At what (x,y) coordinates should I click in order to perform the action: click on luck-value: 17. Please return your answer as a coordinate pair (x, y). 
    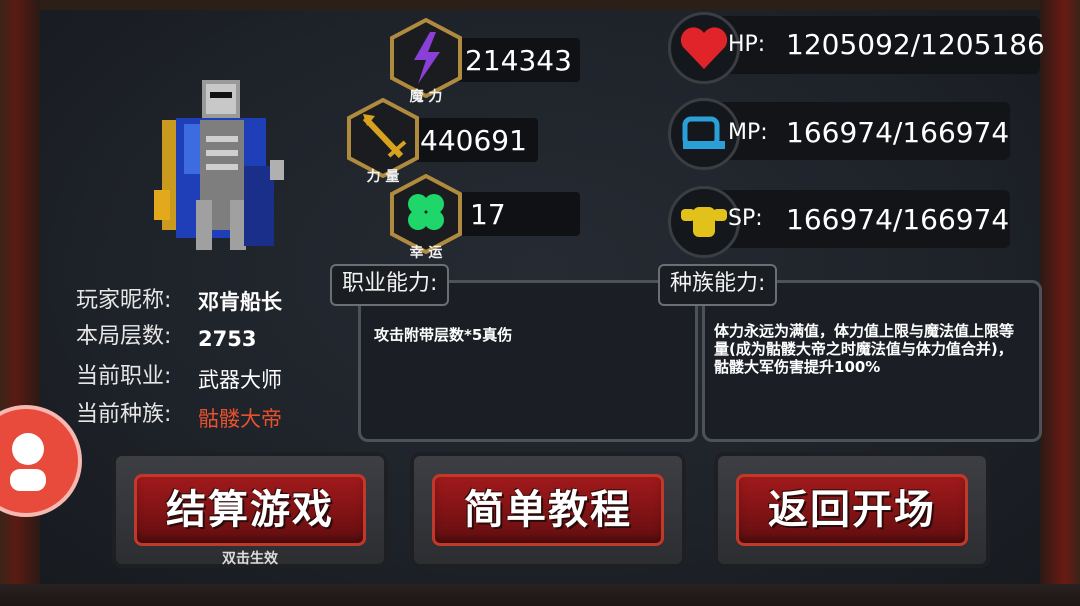
    Looking at the image, I should click on (488, 214).